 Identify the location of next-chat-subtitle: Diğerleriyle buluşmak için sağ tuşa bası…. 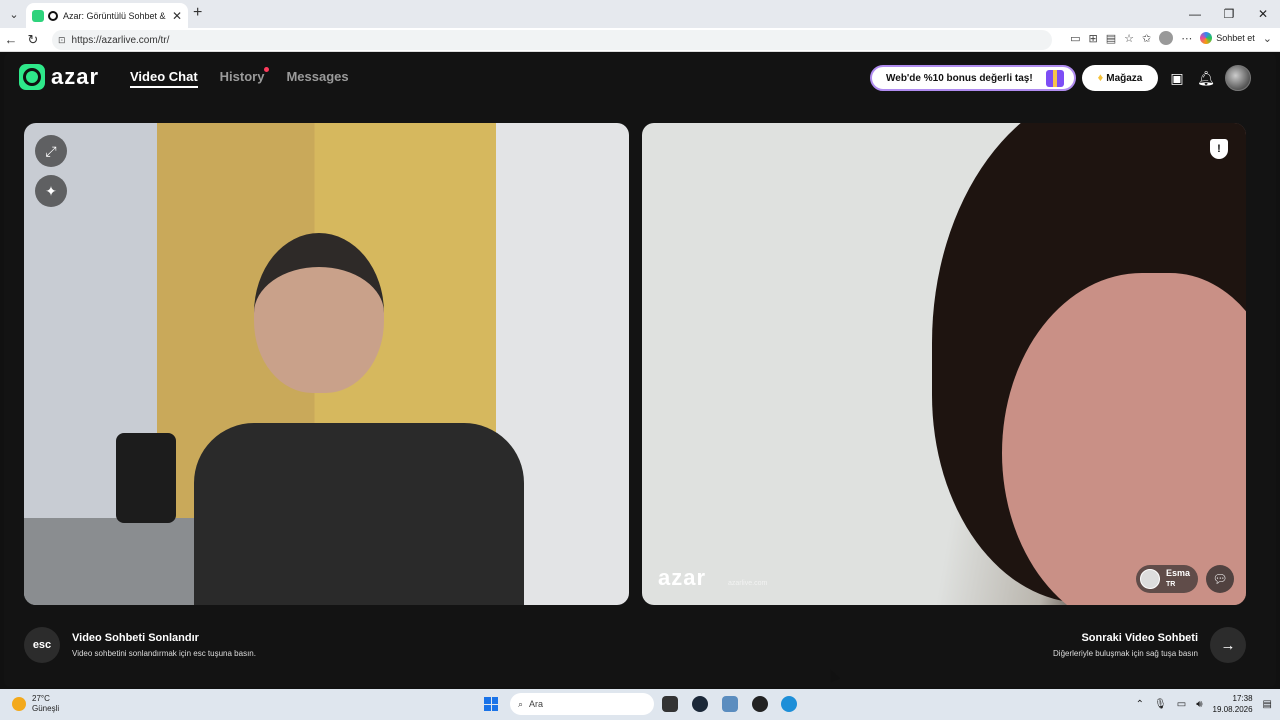
(1125, 653).